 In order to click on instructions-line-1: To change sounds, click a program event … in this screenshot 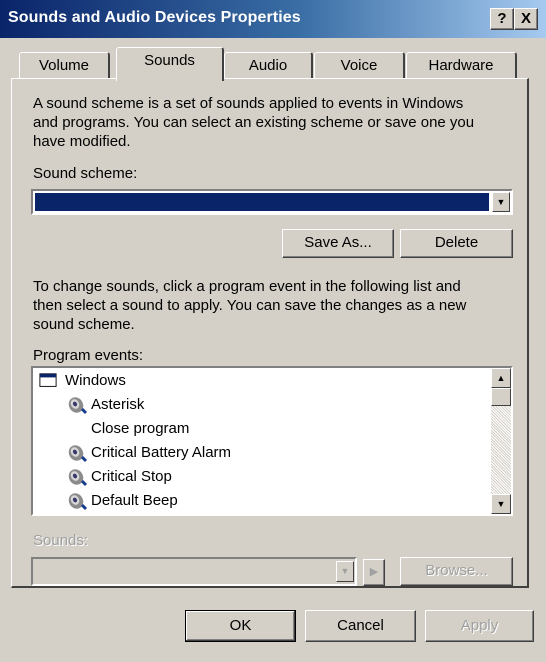, I will do `click(247, 286)`.